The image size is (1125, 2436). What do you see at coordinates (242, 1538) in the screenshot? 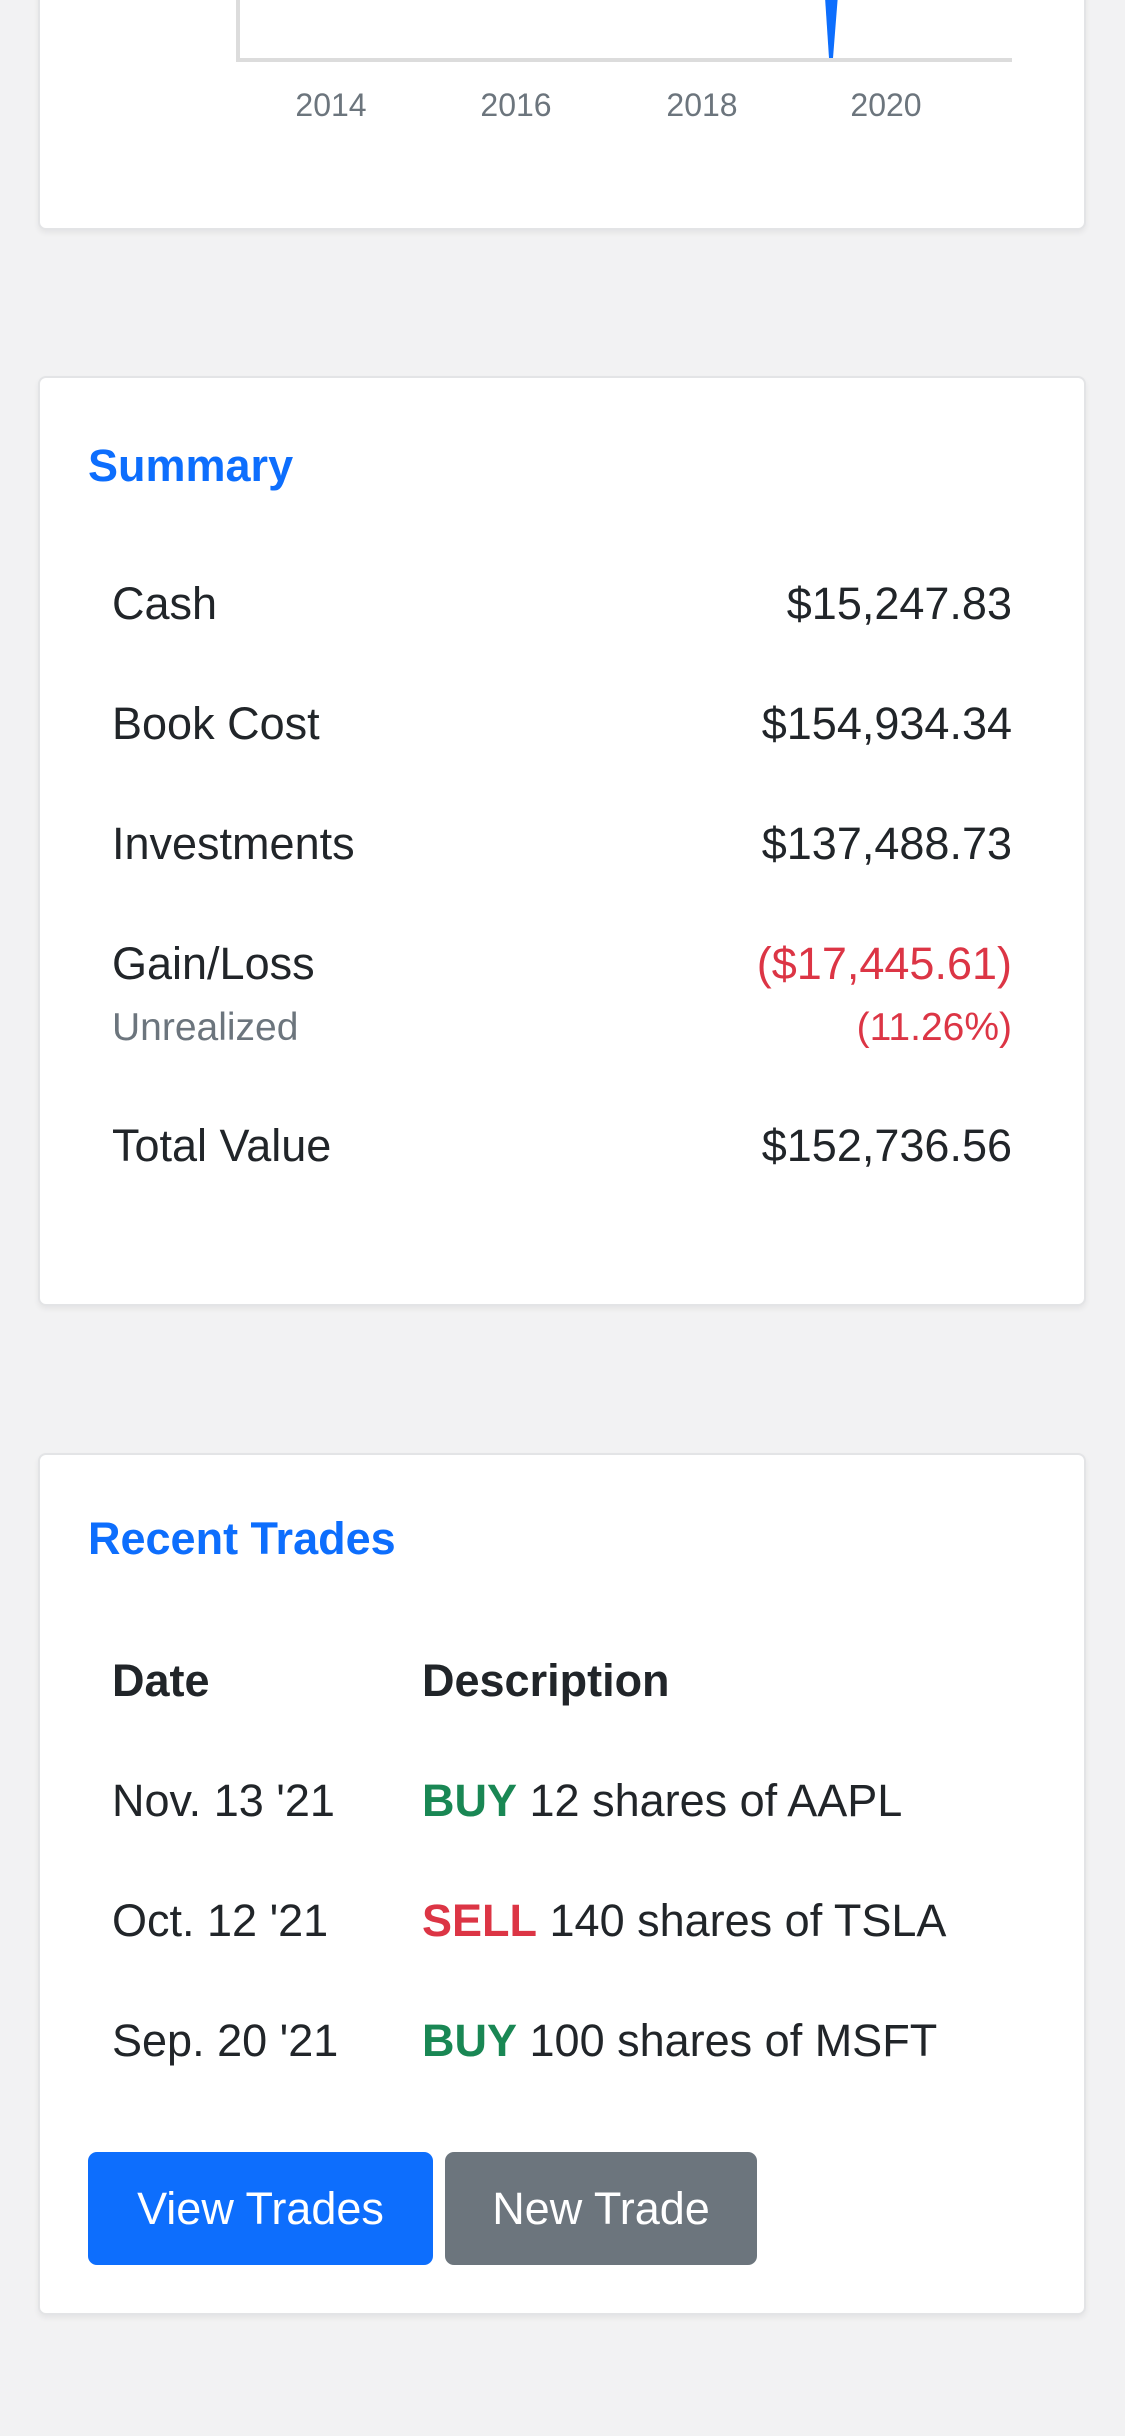
I see `recent-trades-title: Recent Trades` at bounding box center [242, 1538].